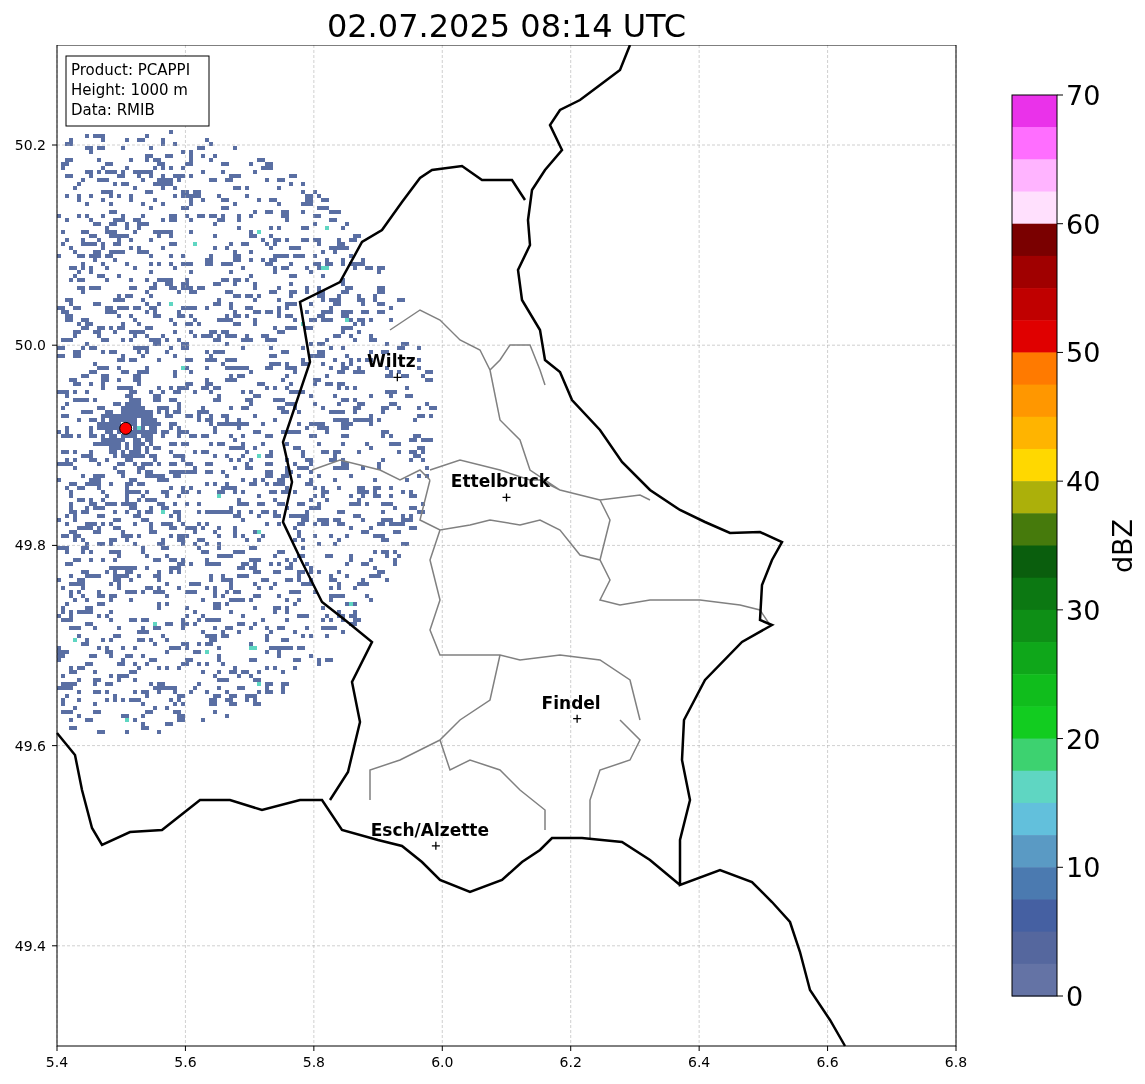 The height and width of the screenshot is (1084, 1145). Describe the element at coordinates (1083, 95) in the screenshot. I see `colorbar-tick-label: 70` at that location.